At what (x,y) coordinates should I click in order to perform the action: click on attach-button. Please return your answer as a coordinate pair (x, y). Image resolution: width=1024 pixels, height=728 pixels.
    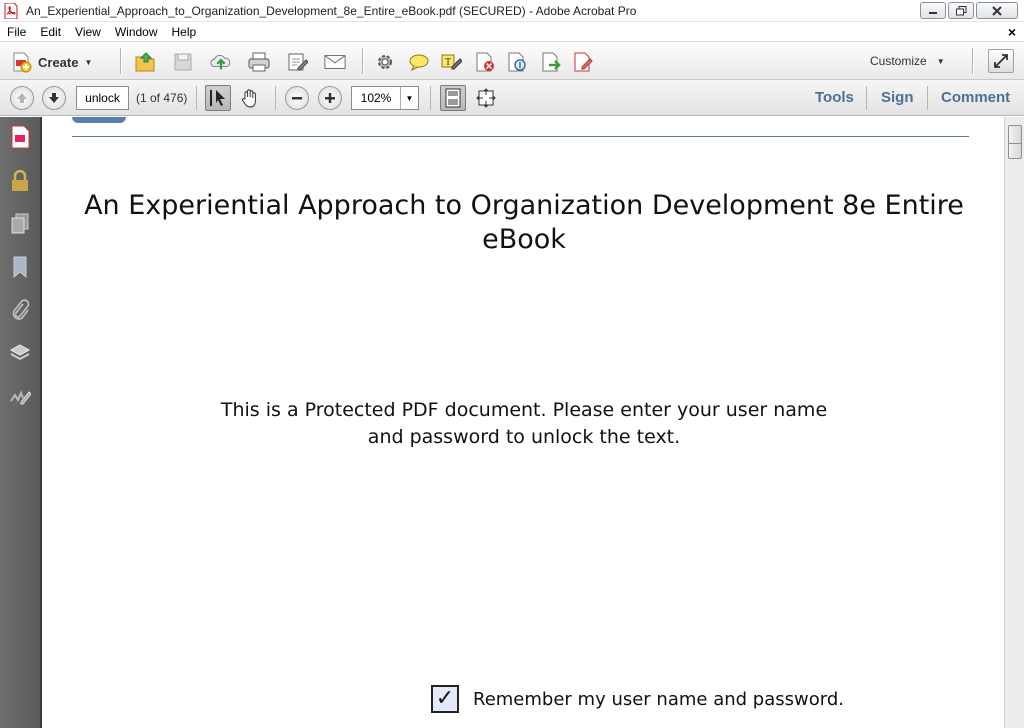
    Looking at the image, I should click on (517, 62).